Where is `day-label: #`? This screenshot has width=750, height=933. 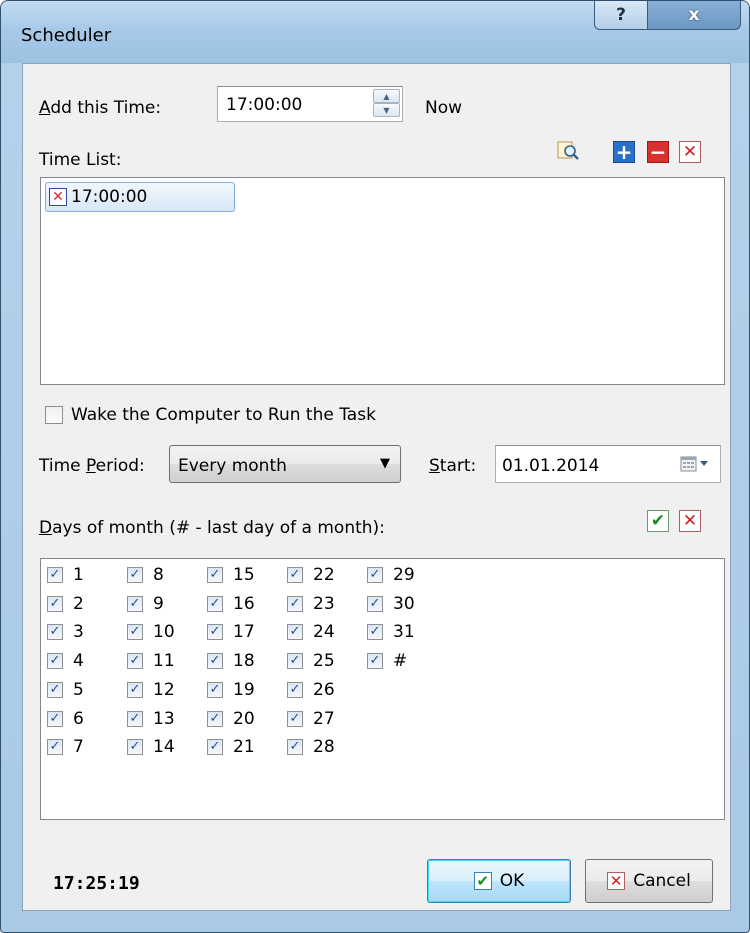
day-label: # is located at coordinates (400, 661).